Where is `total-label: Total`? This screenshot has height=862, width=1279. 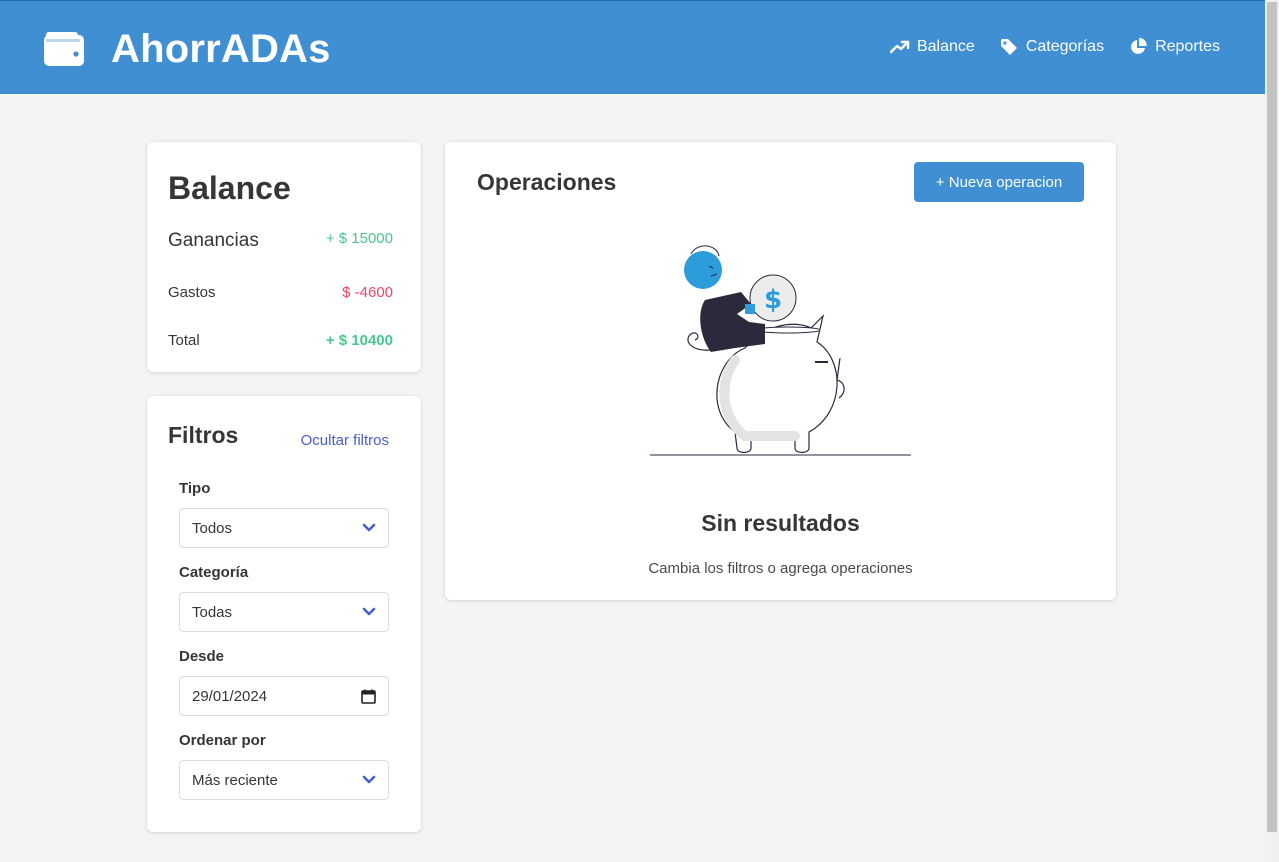 total-label: Total is located at coordinates (184, 340).